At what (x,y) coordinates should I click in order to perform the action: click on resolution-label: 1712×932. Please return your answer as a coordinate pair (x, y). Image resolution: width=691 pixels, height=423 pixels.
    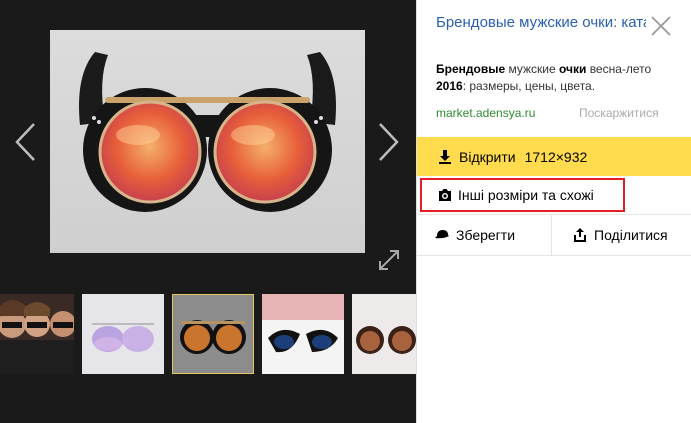
    Looking at the image, I should click on (556, 156).